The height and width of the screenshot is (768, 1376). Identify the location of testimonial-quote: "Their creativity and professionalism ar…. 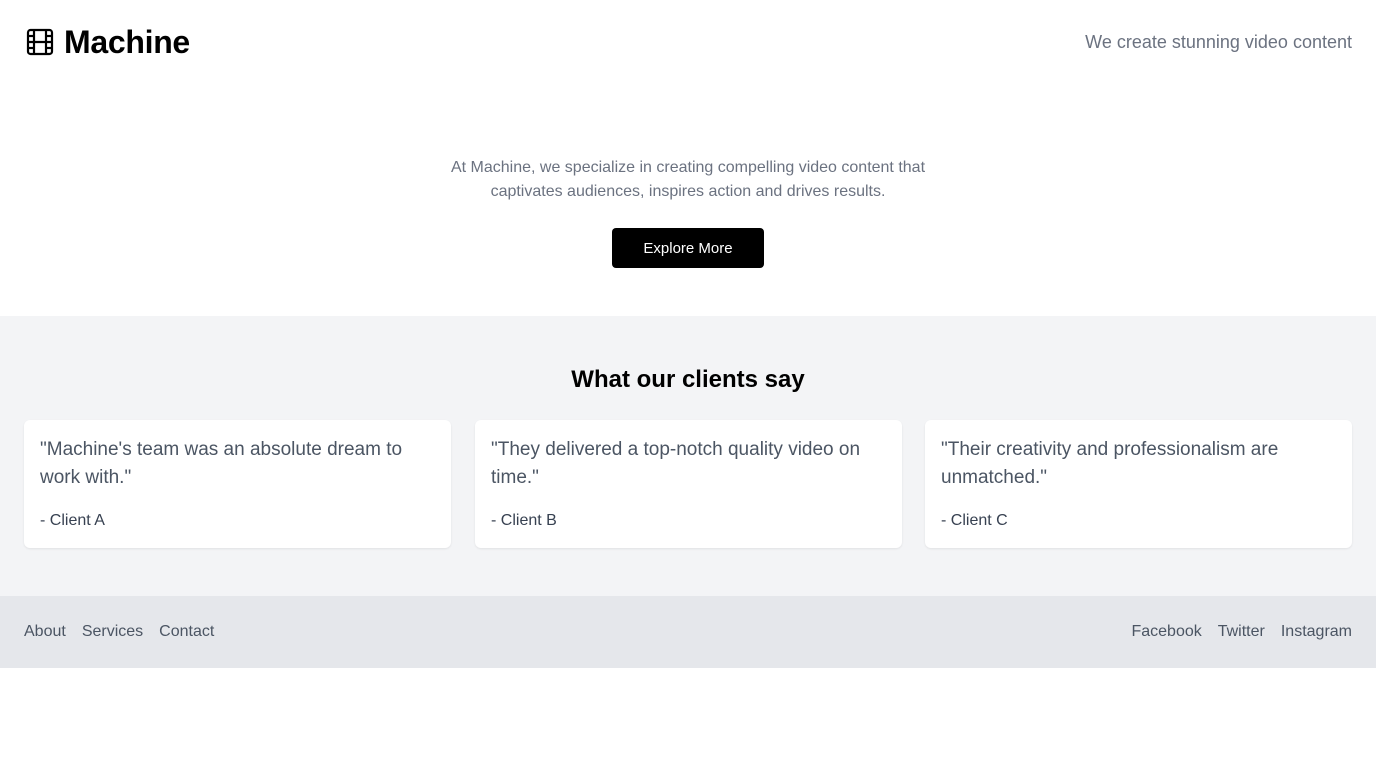
(1110, 463).